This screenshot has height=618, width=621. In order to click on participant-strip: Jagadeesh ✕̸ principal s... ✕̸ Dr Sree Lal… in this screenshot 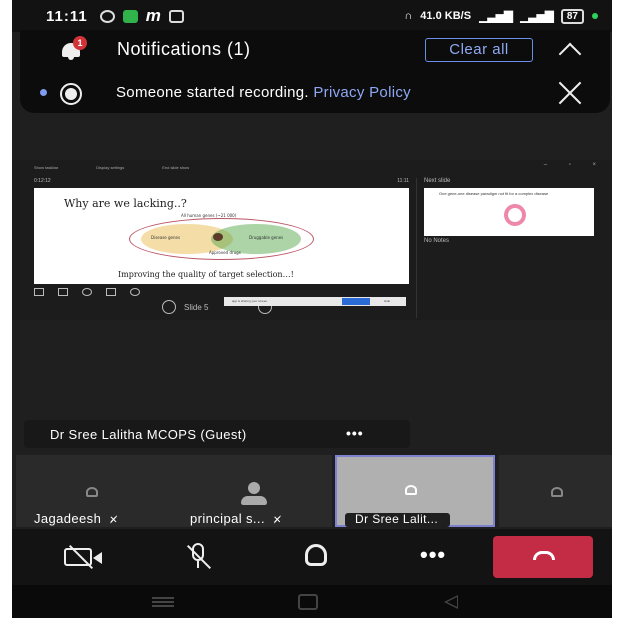, I will do `click(312, 491)`.